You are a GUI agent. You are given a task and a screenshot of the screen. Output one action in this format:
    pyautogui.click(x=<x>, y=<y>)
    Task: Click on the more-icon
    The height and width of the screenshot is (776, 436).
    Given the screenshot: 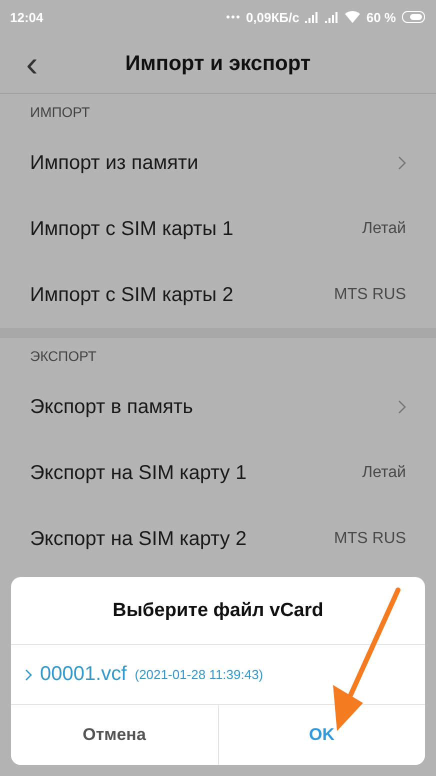 What is the action you would take?
    pyautogui.click(x=233, y=17)
    